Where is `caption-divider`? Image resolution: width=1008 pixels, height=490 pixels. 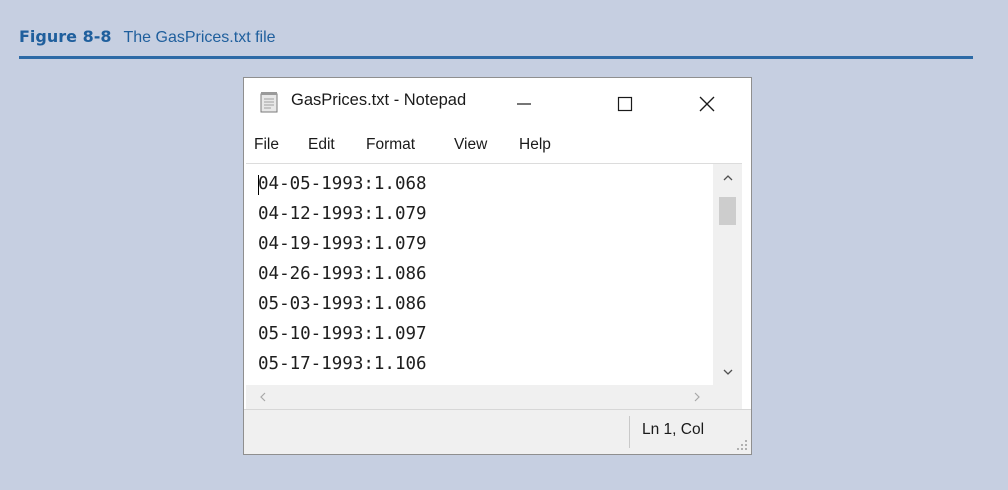 caption-divider is located at coordinates (496, 57).